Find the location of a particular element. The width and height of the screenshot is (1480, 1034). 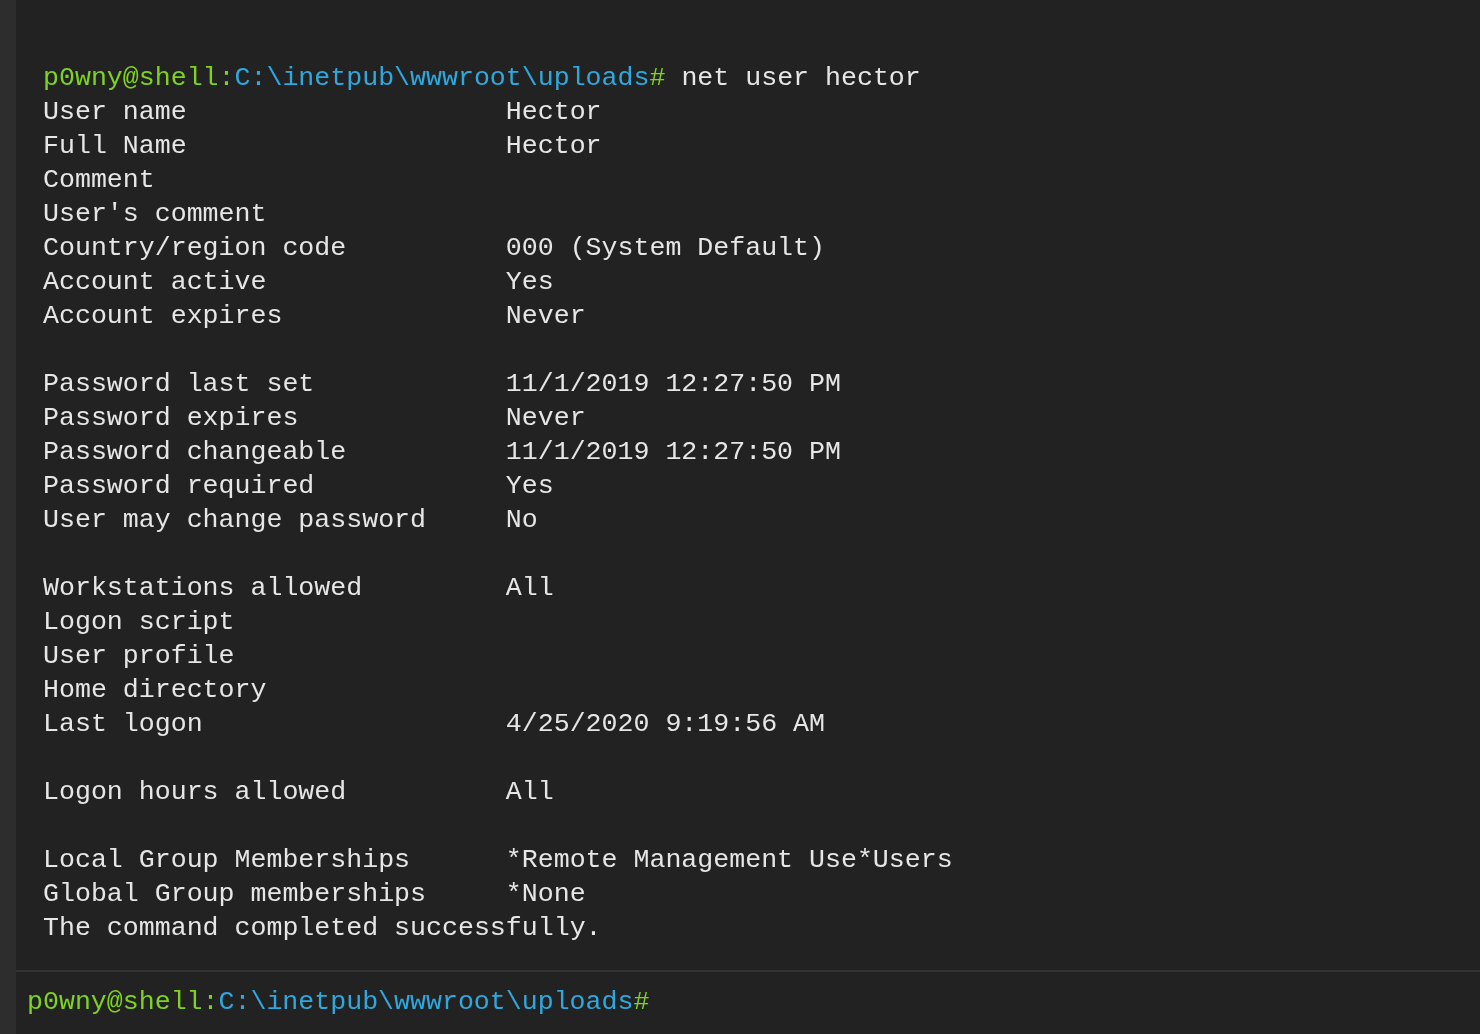

field-label: User name is located at coordinates (115, 112).